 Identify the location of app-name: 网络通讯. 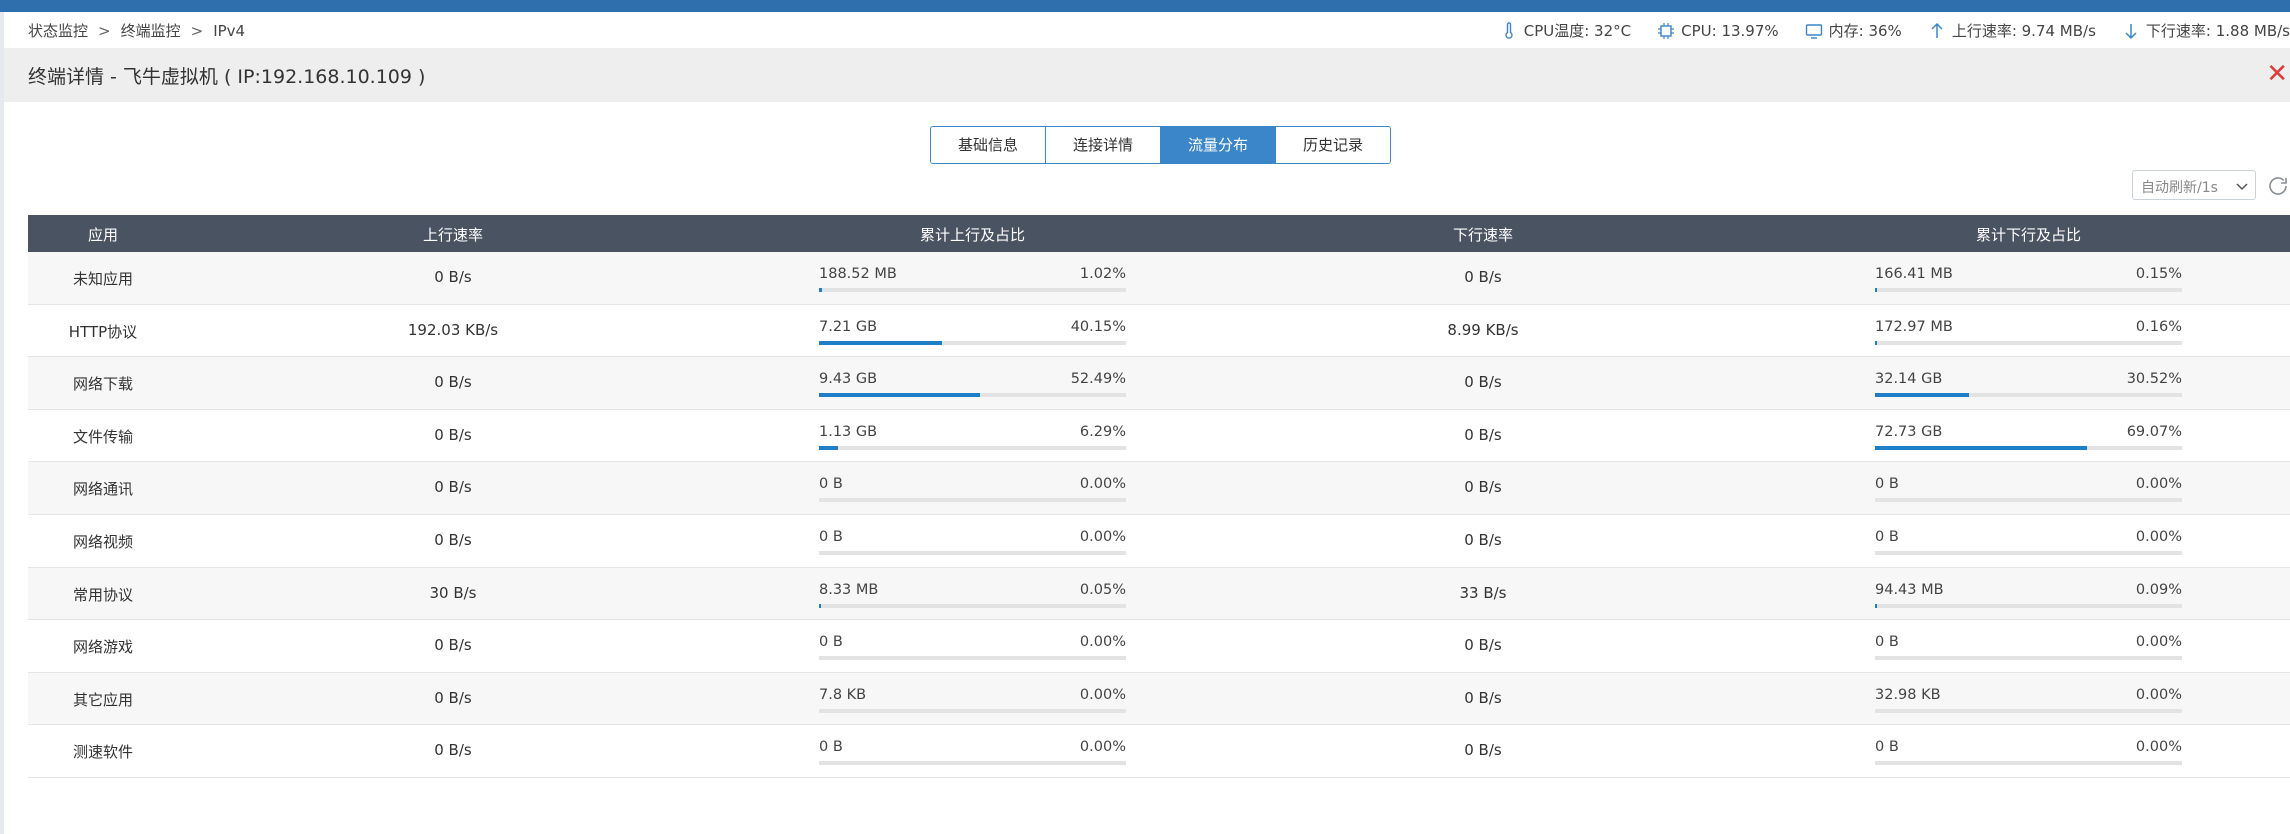
(102, 489).